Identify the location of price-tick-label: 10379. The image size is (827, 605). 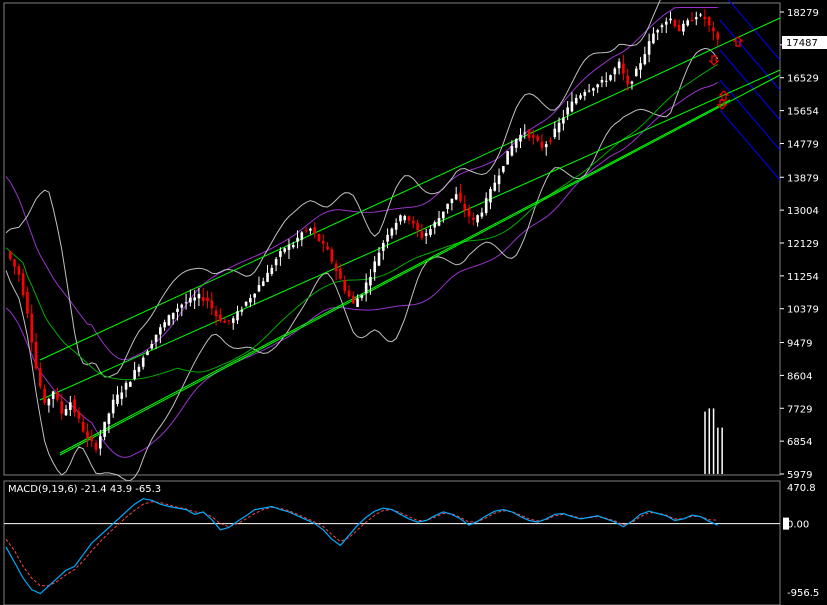
(803, 310).